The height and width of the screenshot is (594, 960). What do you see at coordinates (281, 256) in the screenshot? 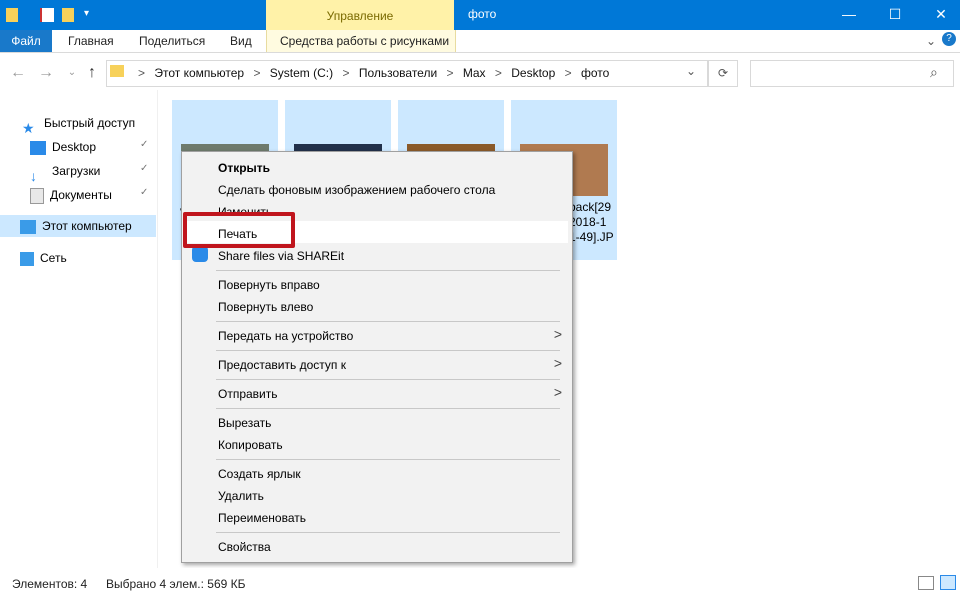
I see `menu-item-shareit: Share files via SHAREit` at bounding box center [281, 256].